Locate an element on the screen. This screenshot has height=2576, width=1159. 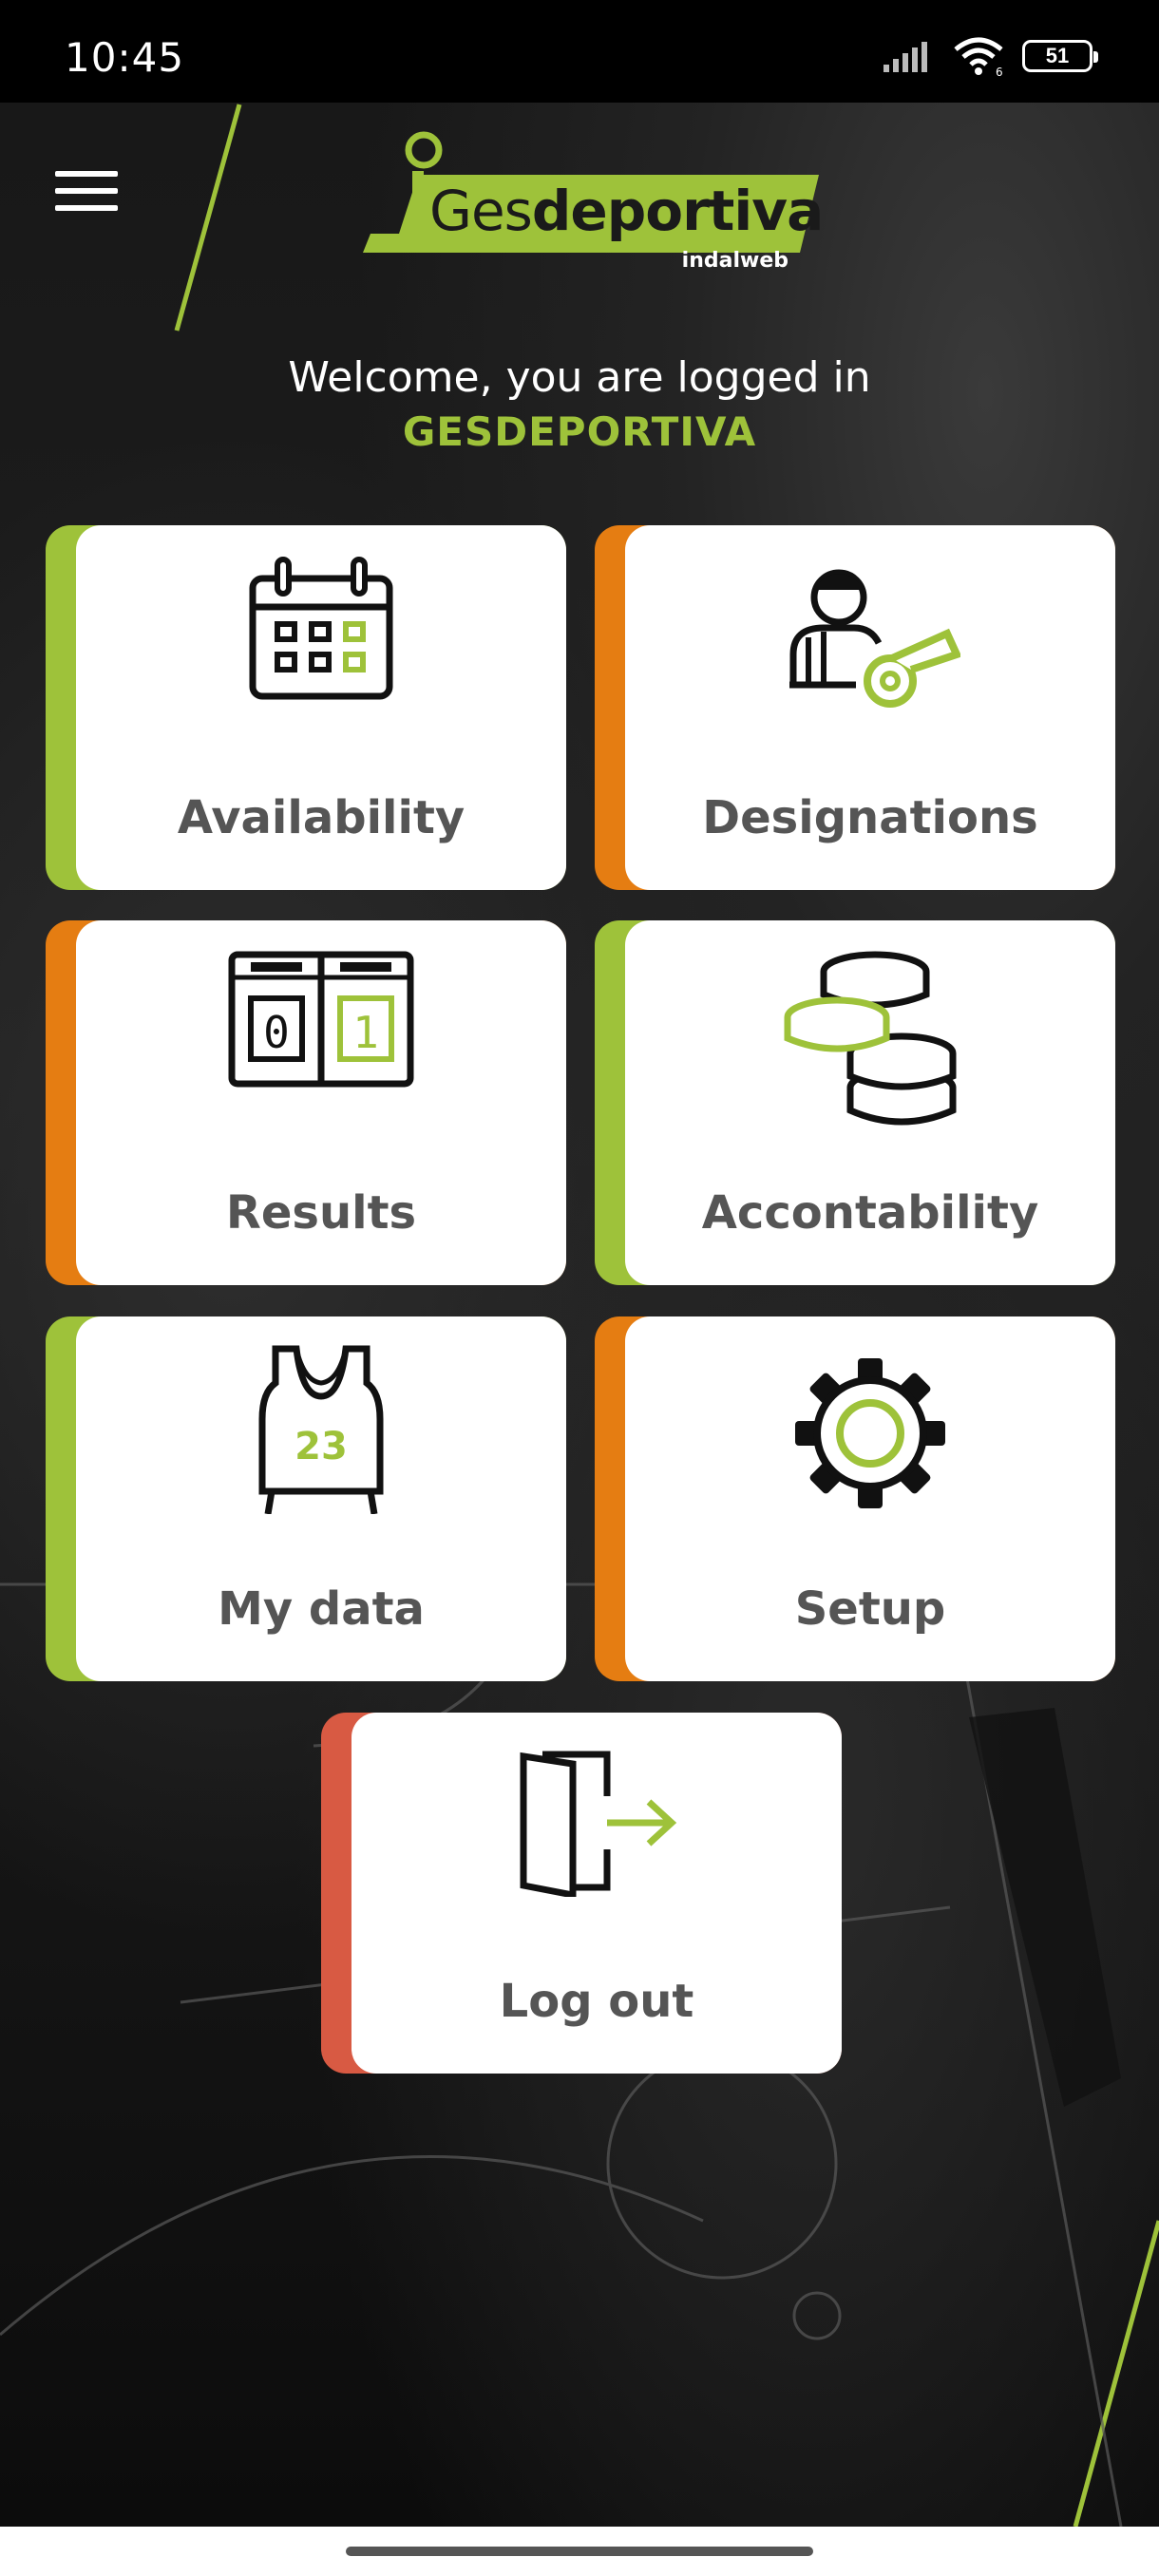
menu-button is located at coordinates (86, 194).